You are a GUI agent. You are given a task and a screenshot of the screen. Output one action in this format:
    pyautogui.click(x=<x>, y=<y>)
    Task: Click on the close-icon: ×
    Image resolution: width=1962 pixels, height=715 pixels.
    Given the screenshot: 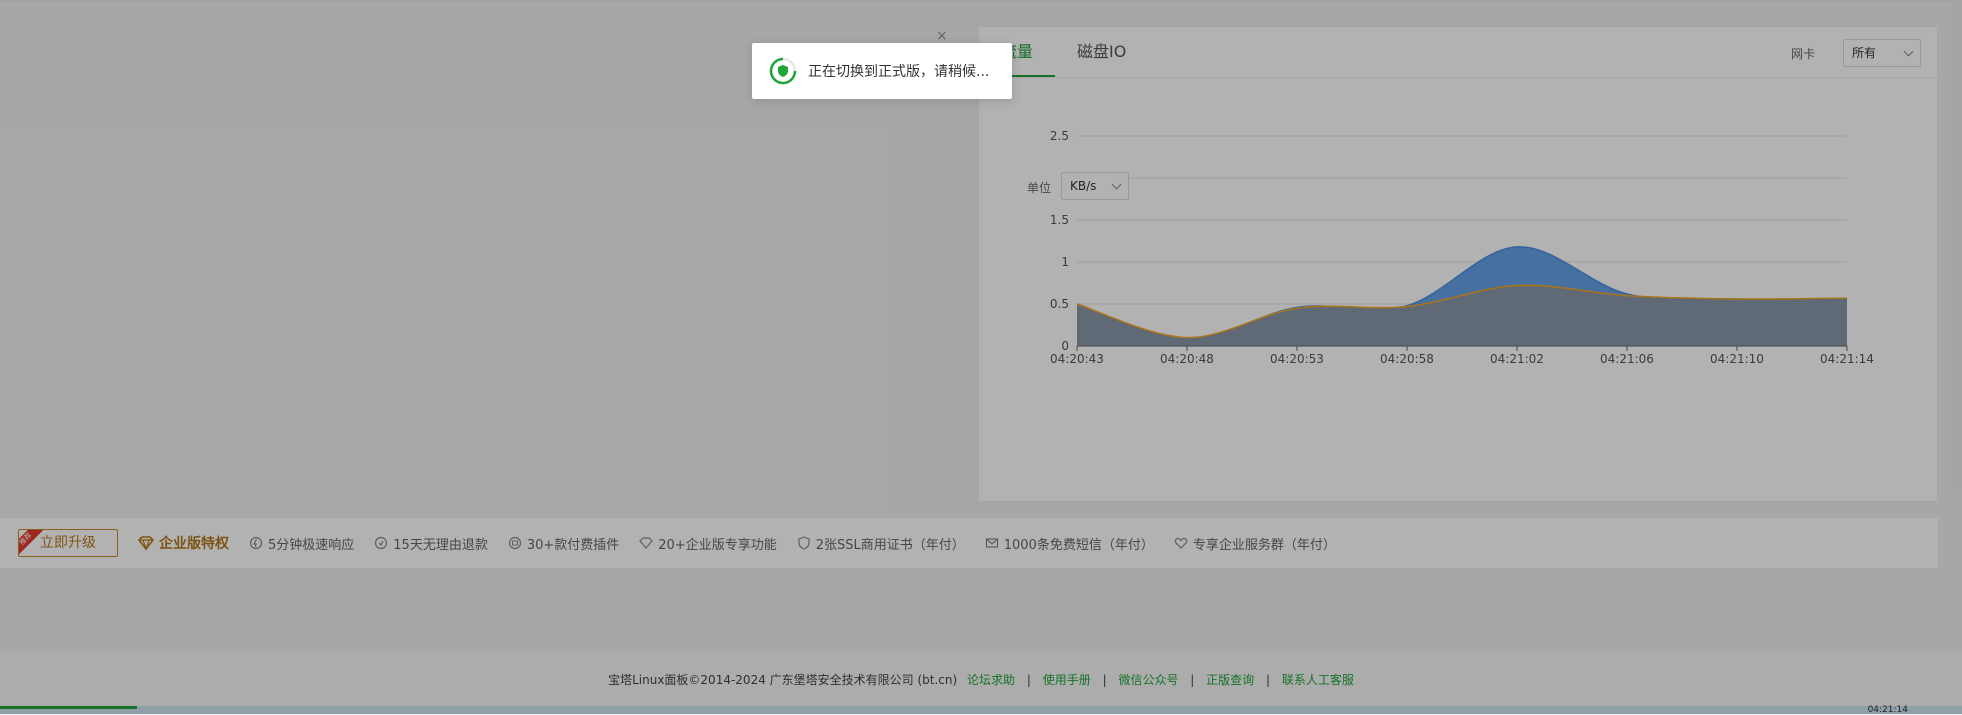 What is the action you would take?
    pyautogui.click(x=942, y=36)
    